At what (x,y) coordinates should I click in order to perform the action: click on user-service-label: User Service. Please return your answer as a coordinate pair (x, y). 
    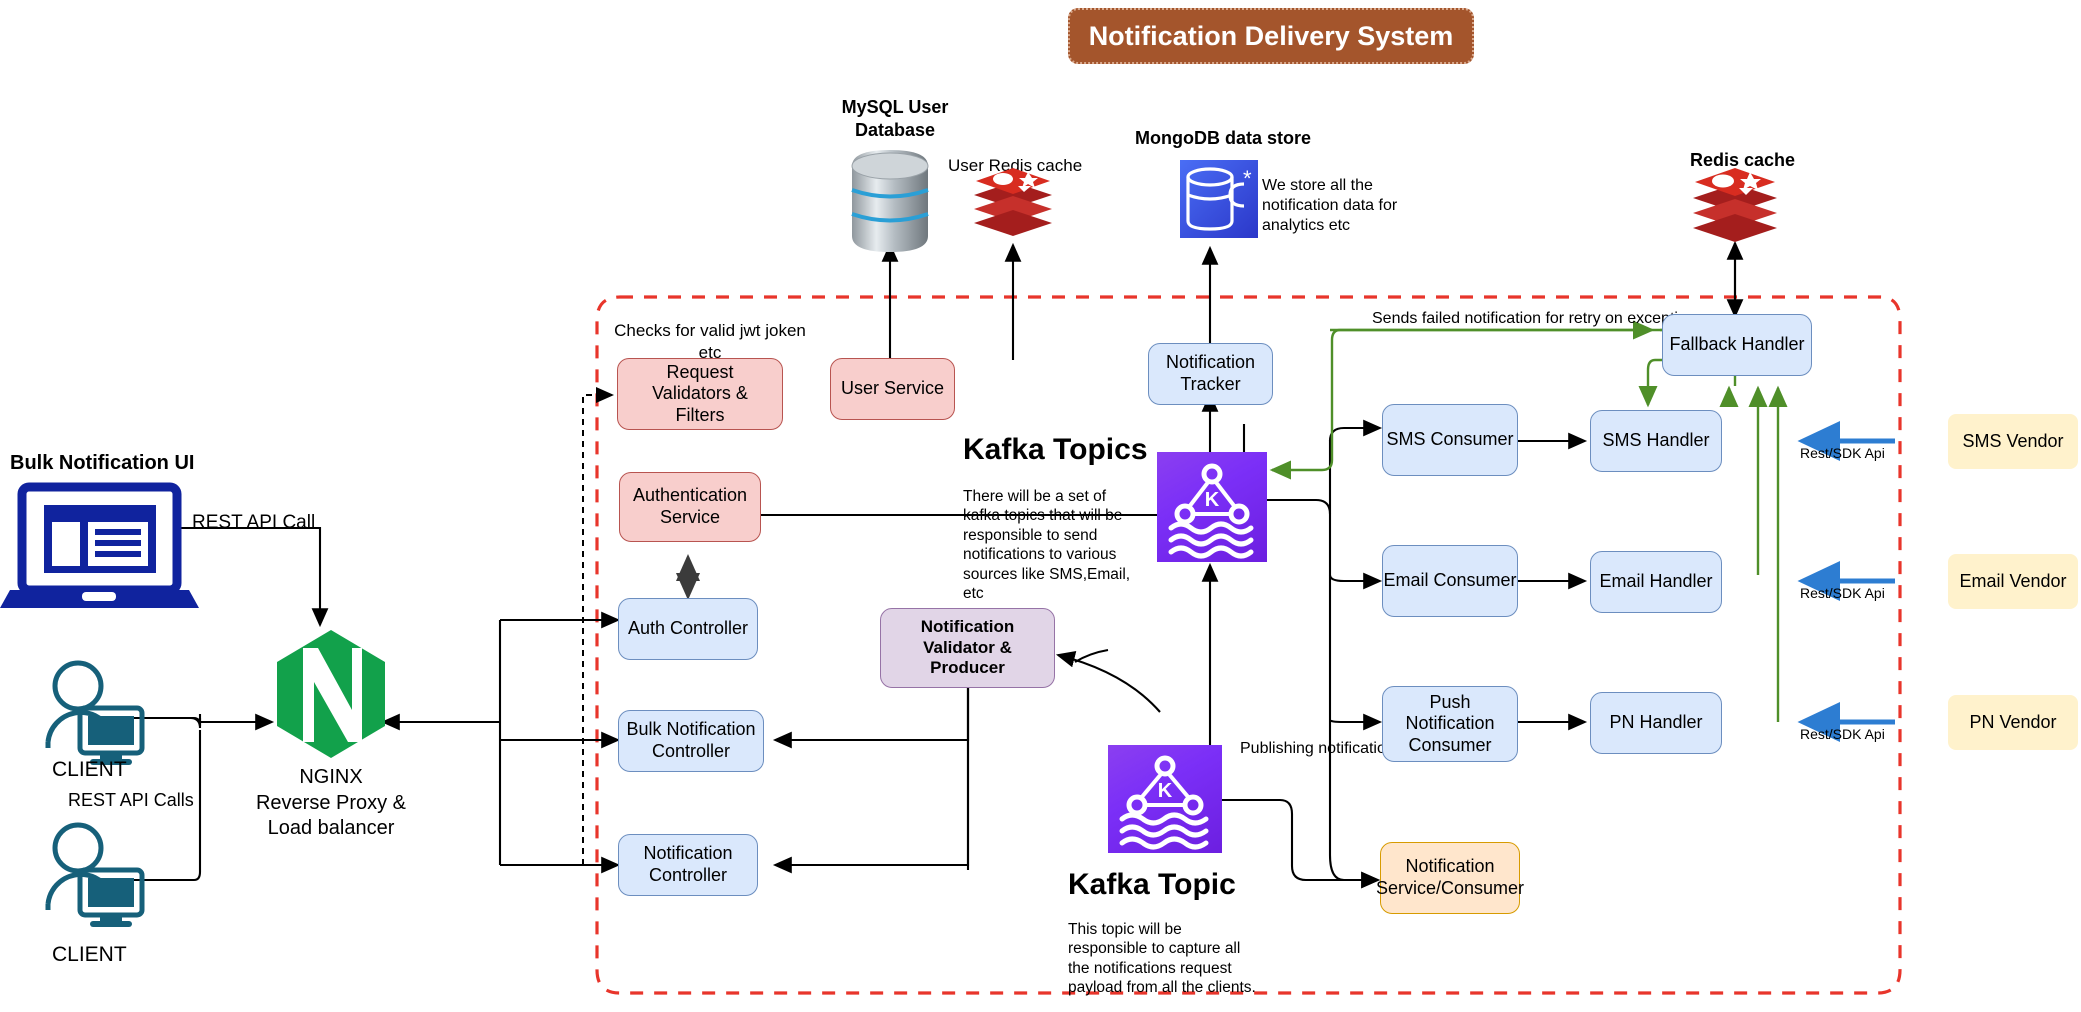
    Looking at the image, I should click on (892, 388).